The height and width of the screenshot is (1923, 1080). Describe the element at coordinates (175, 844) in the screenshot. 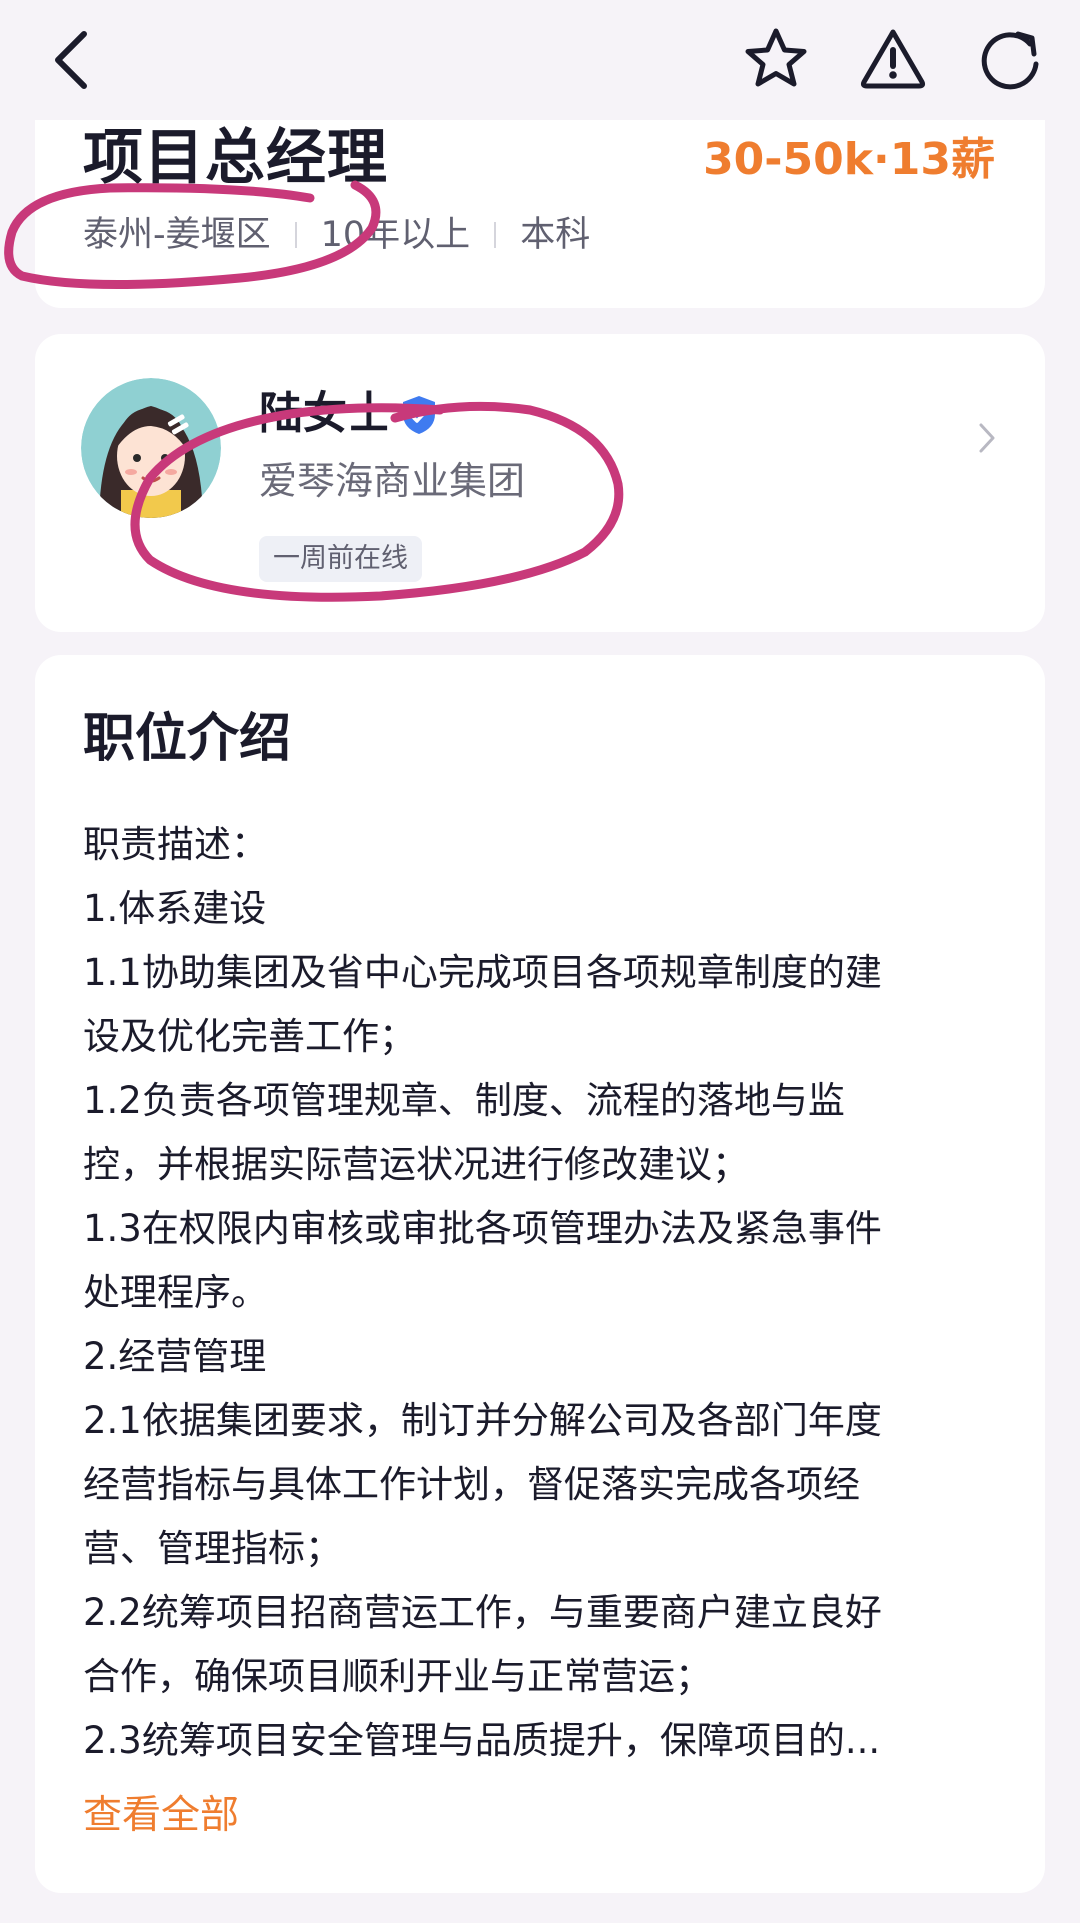

I see `description-line: 职责描述：` at that location.